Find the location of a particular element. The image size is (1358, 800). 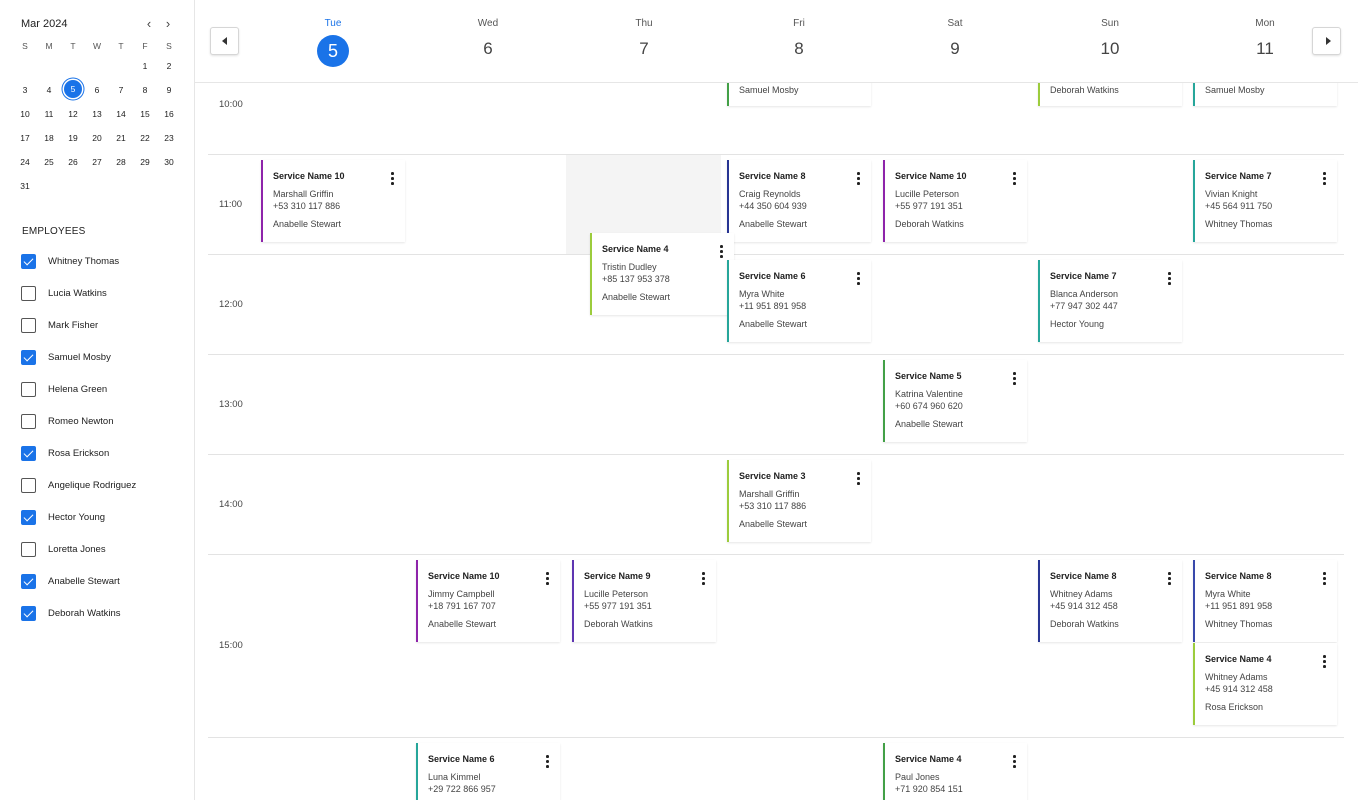

mini-calendar-day: 25 is located at coordinates (49, 162).